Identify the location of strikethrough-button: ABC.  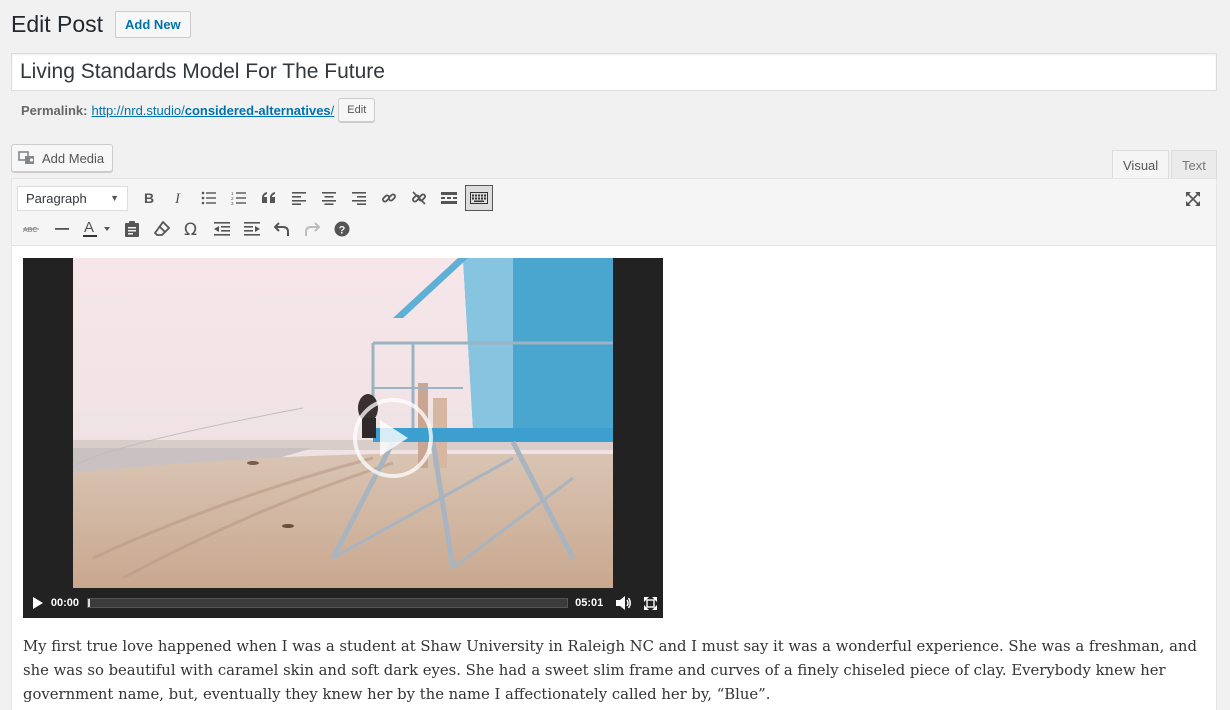
(32, 229).